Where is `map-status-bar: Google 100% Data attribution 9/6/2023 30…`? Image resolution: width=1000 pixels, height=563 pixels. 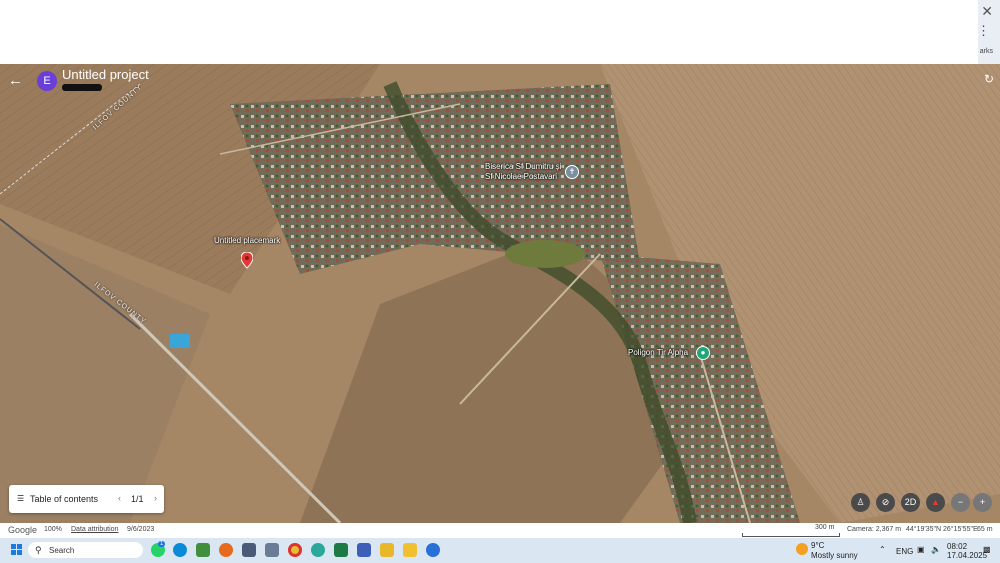 map-status-bar: Google 100% Data attribution 9/6/2023 30… is located at coordinates (500, 530).